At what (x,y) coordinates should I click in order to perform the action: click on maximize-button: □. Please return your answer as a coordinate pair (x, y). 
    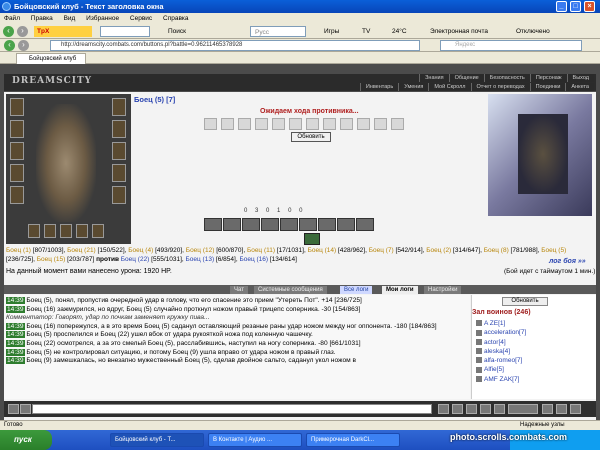
    Looking at the image, I should click on (575, 6).